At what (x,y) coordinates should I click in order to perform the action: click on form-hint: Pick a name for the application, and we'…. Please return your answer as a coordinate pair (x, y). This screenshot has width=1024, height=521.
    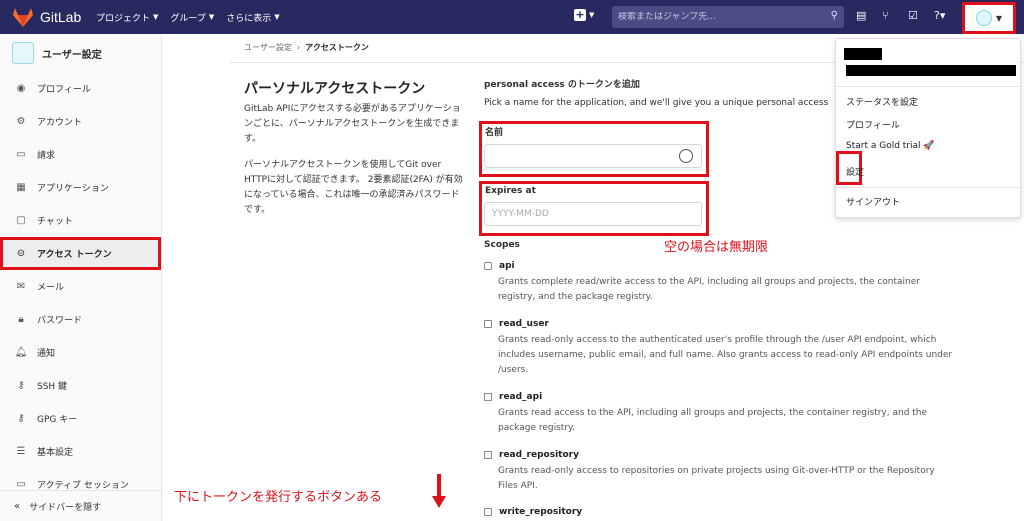
    Looking at the image, I should click on (656, 103).